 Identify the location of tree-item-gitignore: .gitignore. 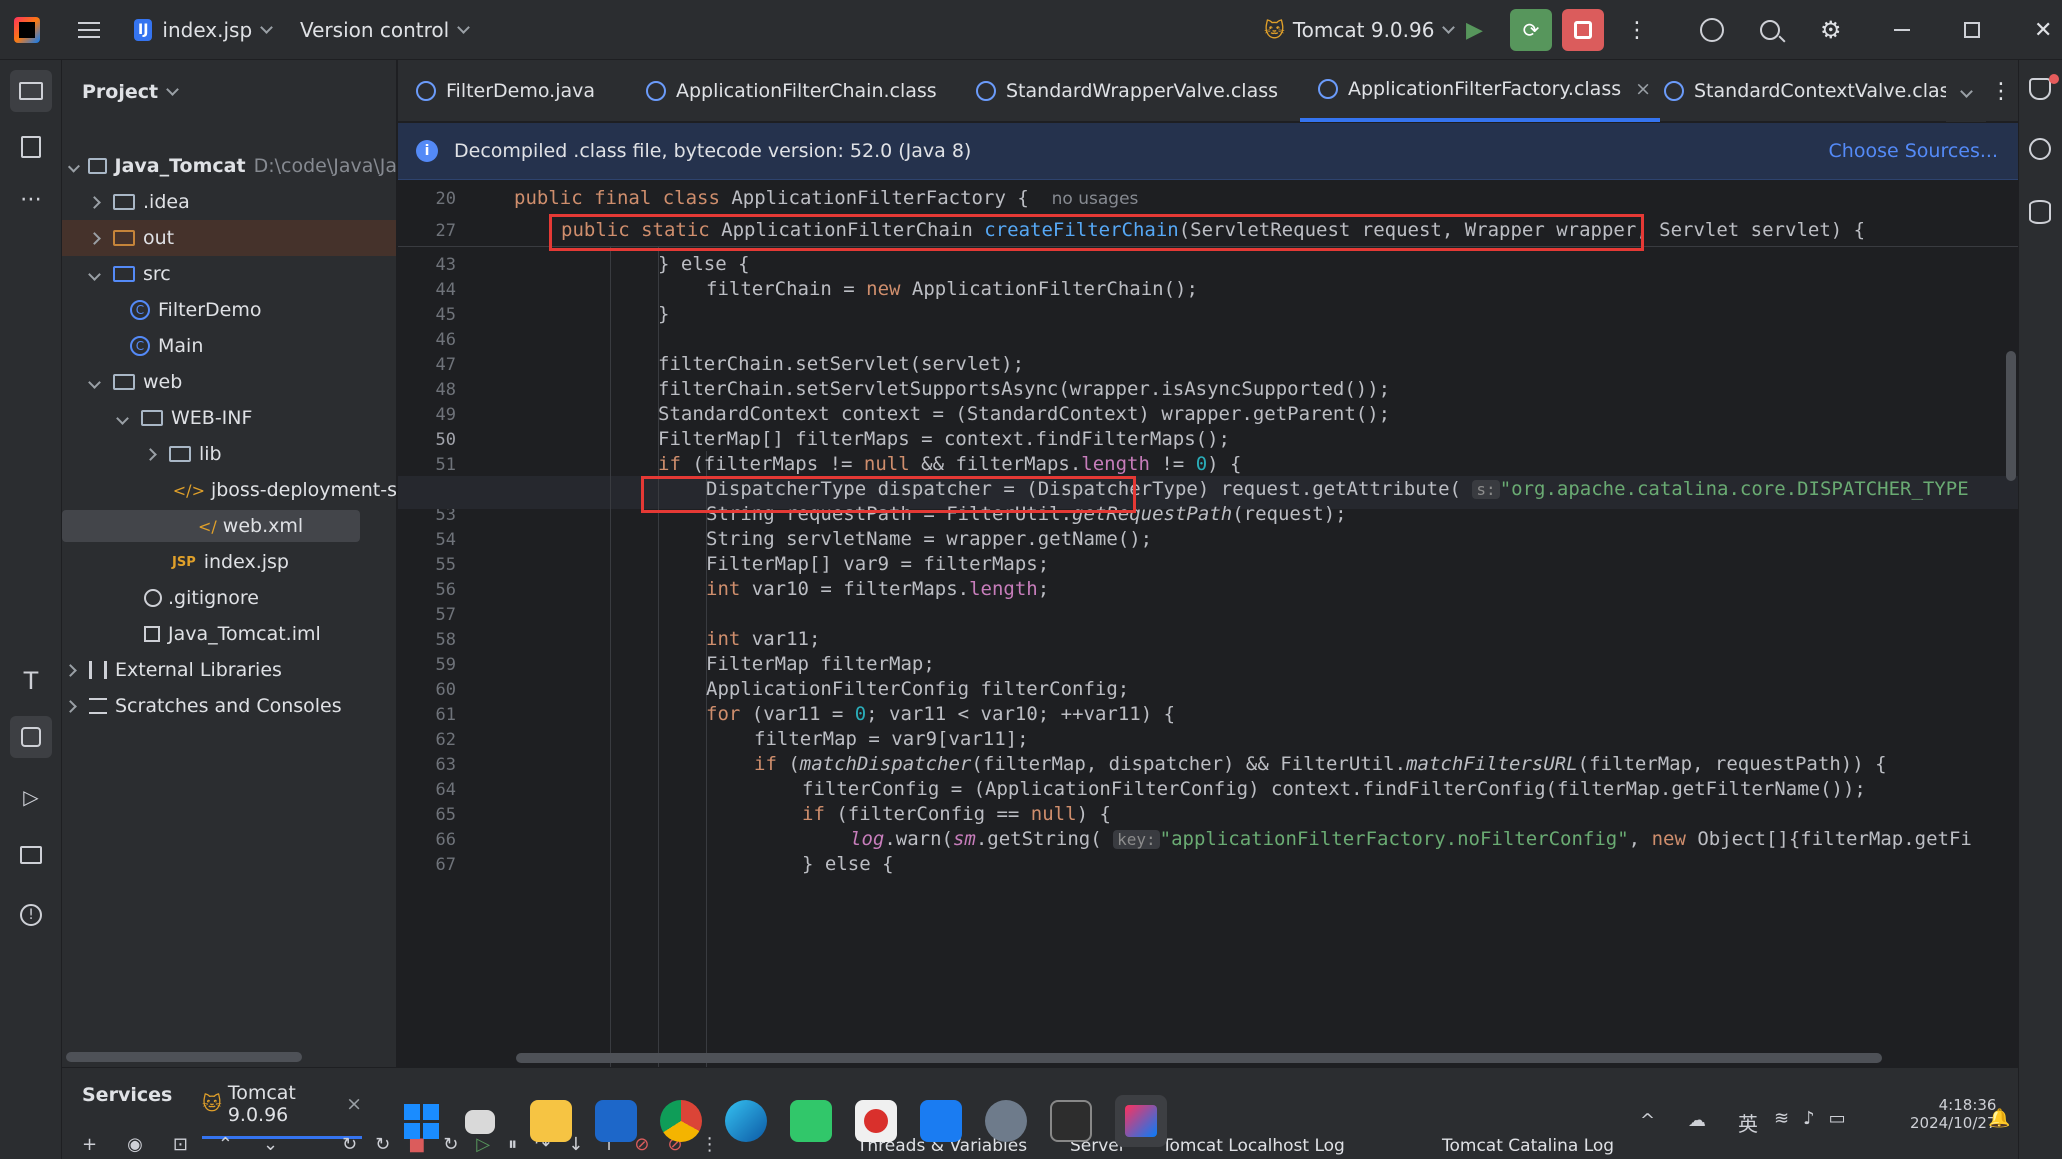
(229, 598).